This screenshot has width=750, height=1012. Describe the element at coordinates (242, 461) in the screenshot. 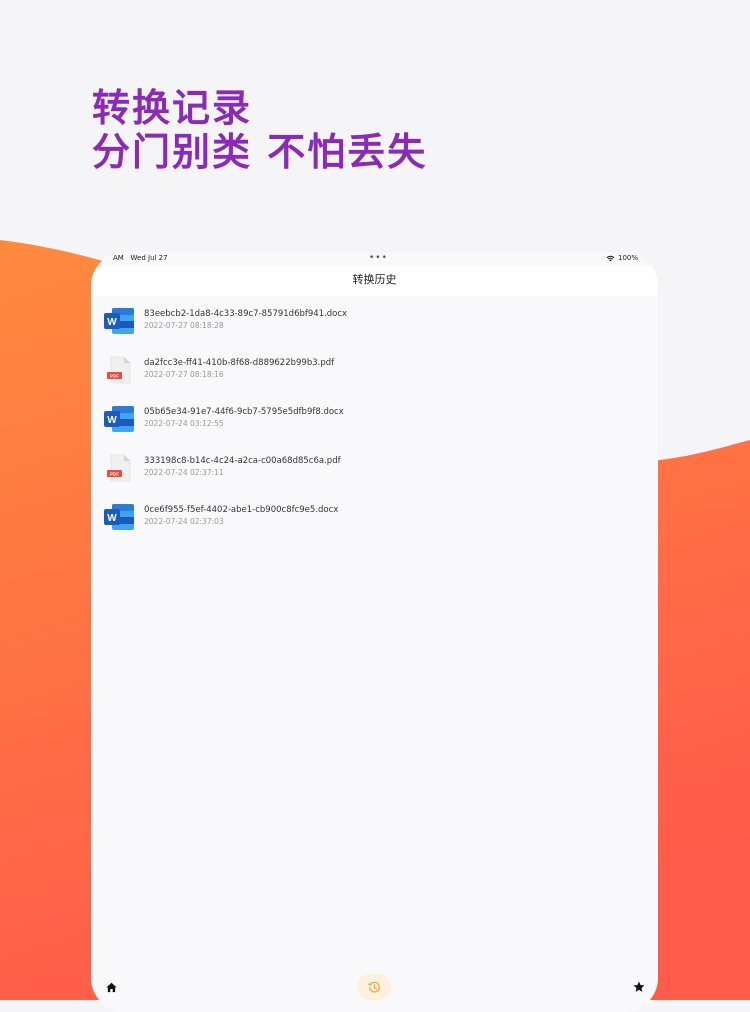

I see `file-name: 333198c8-b14c-4c24-a2ca-c00a68d85c6a.pdf` at that location.